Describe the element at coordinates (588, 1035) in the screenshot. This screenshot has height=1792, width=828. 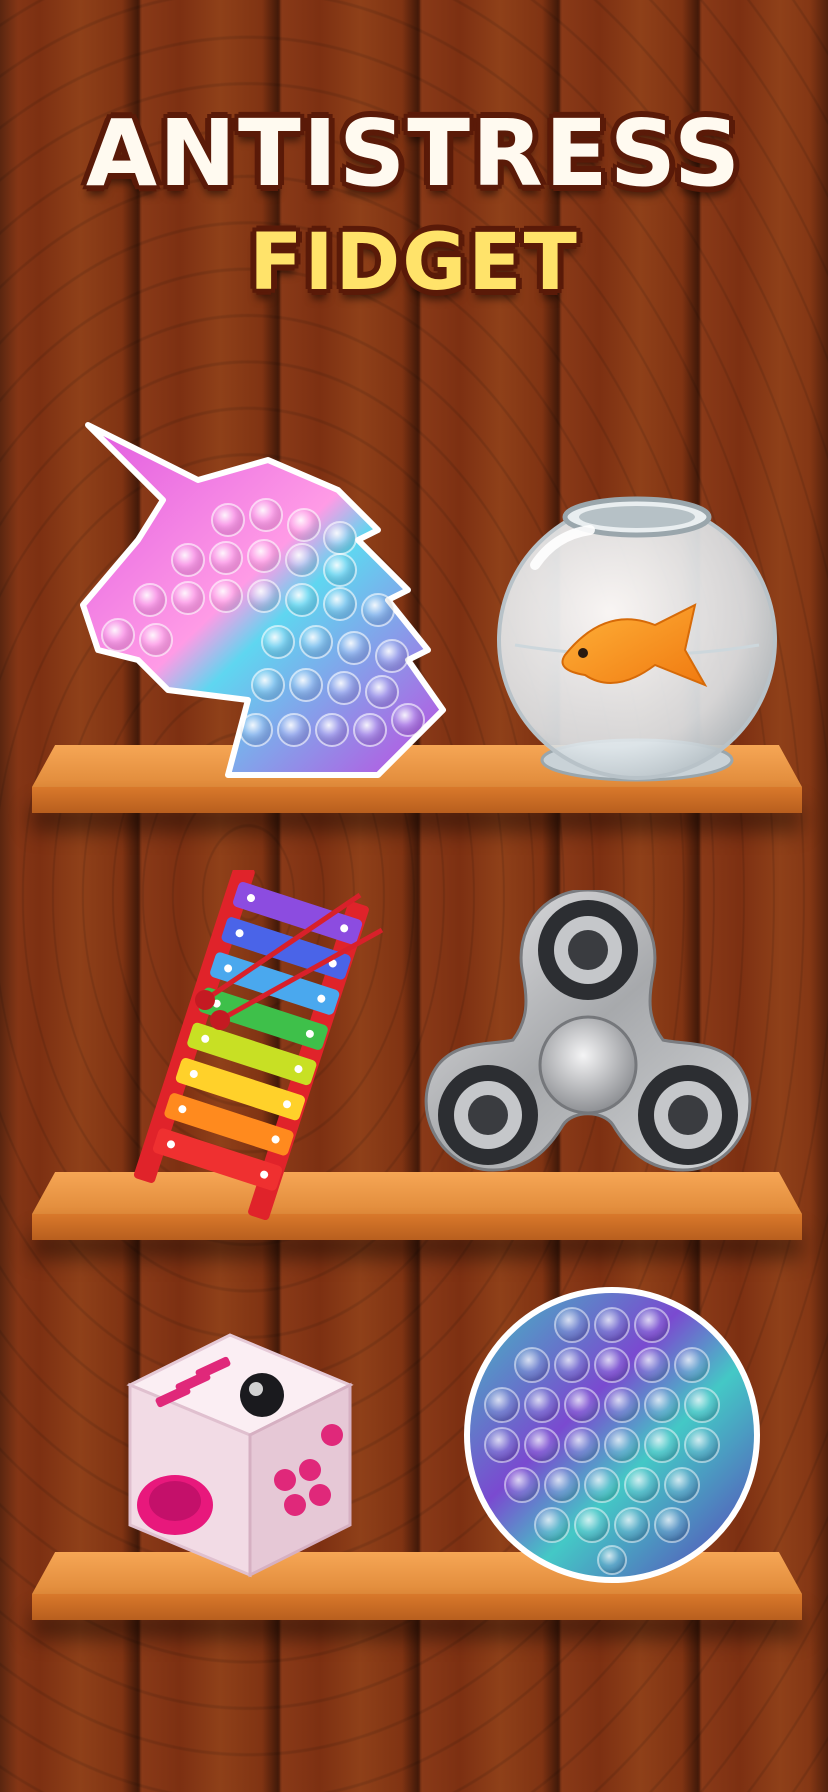
I see `fidget-spinner-icon` at that location.